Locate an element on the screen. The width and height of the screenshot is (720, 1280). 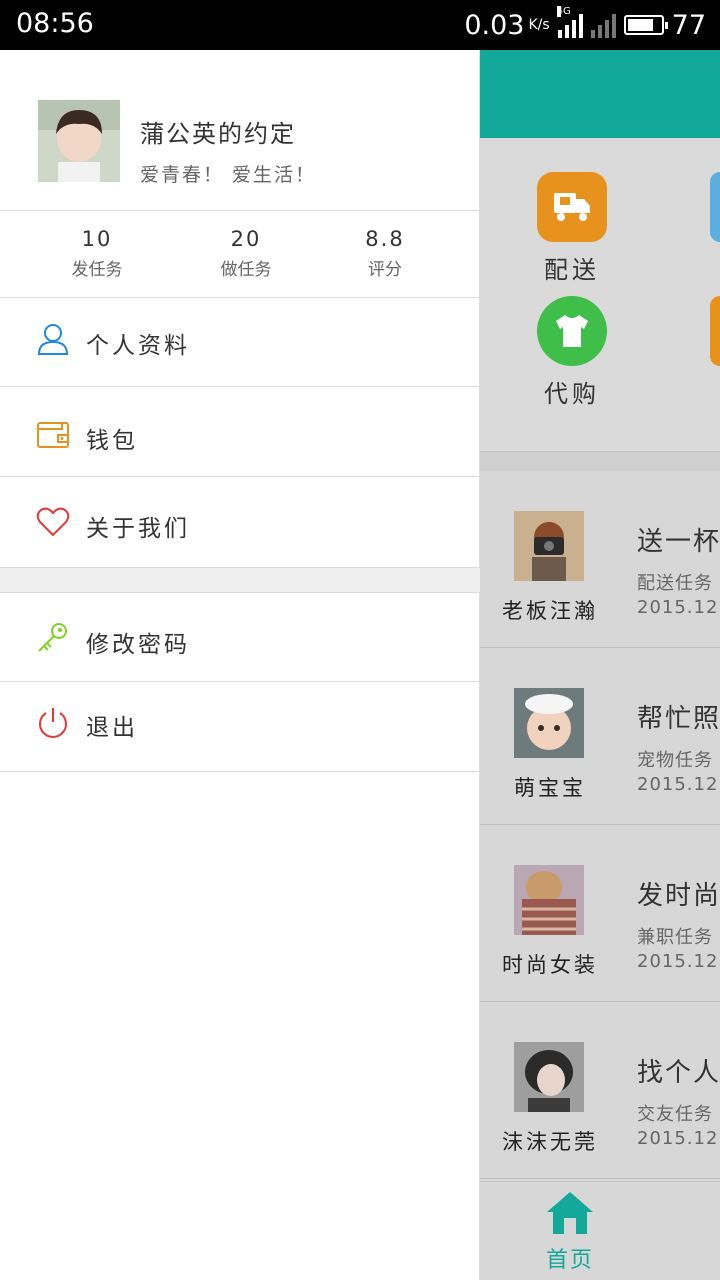
task-user: 沫沫无莞 is located at coordinates (550, 1142).